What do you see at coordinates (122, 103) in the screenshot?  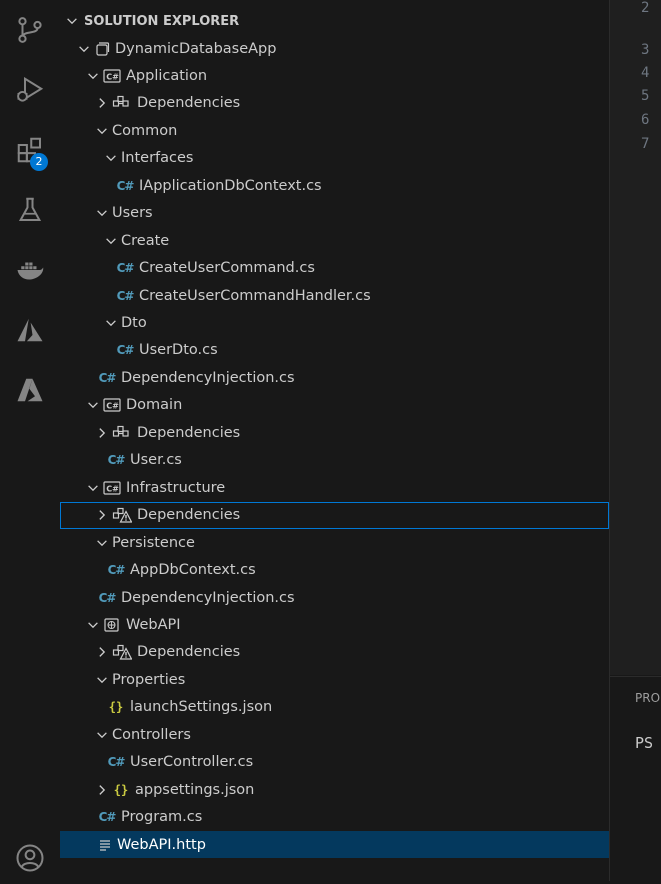 I see `dependencies-icon` at bounding box center [122, 103].